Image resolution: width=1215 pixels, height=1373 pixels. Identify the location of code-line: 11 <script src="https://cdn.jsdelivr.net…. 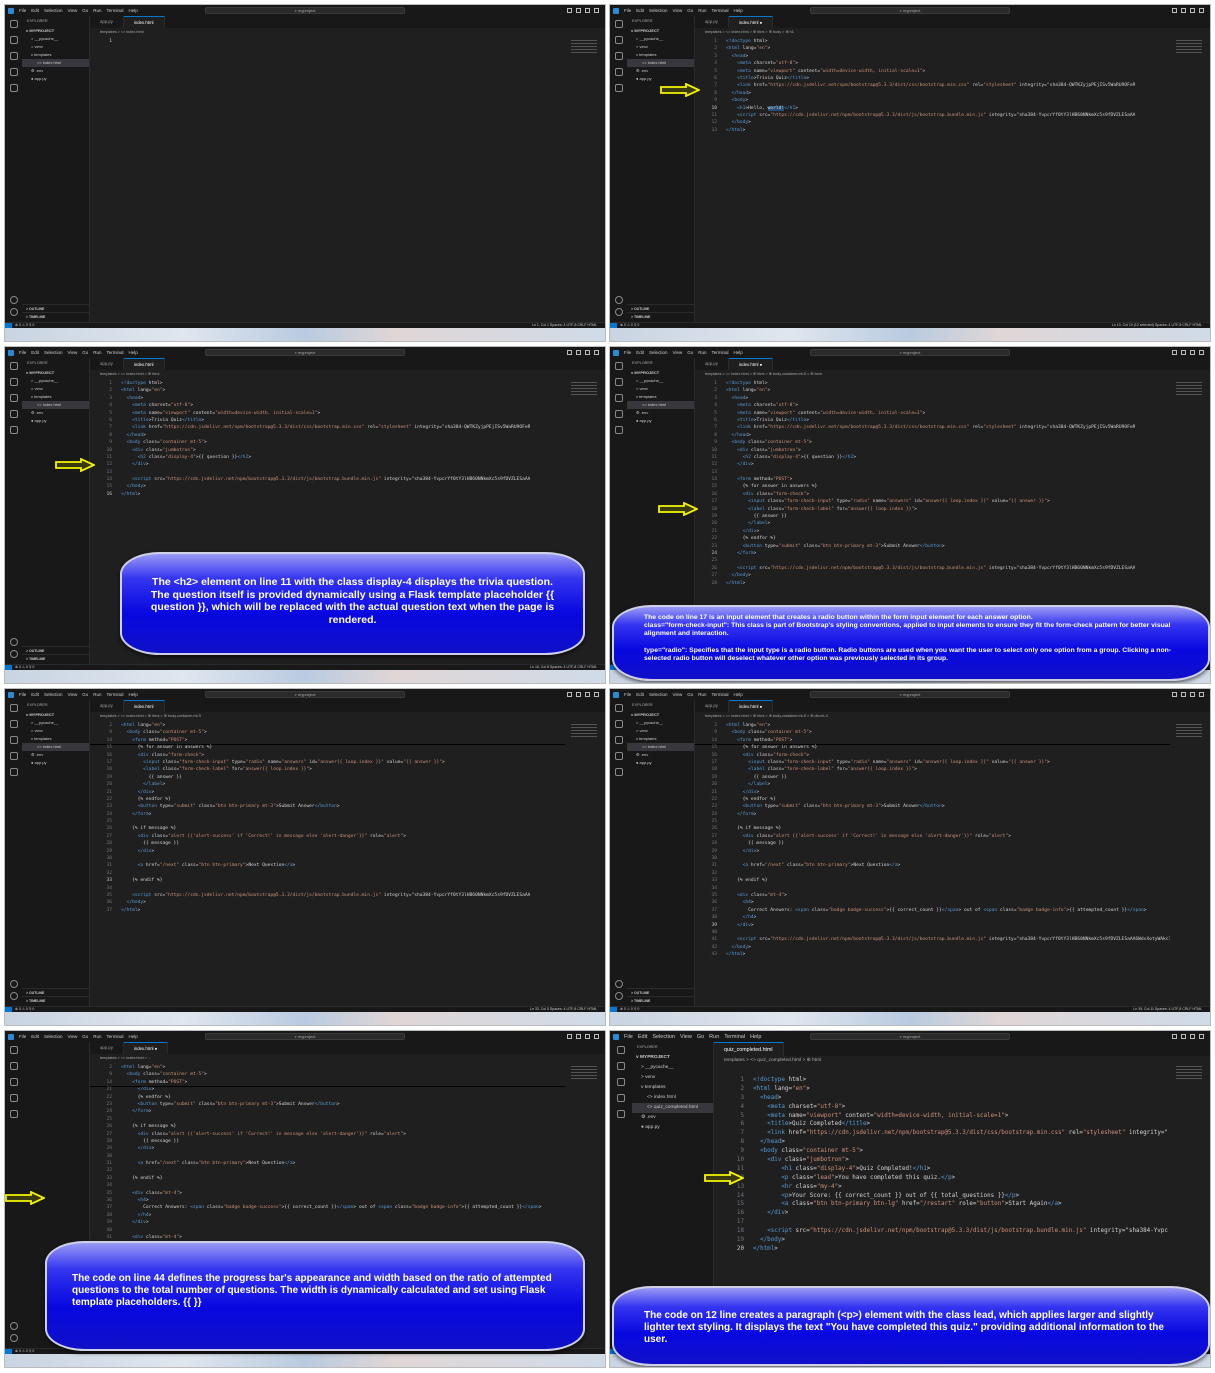
(932, 115).